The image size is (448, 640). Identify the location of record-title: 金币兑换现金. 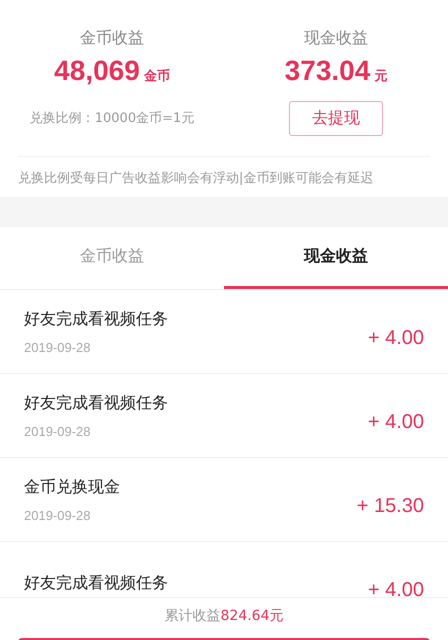
(72, 487).